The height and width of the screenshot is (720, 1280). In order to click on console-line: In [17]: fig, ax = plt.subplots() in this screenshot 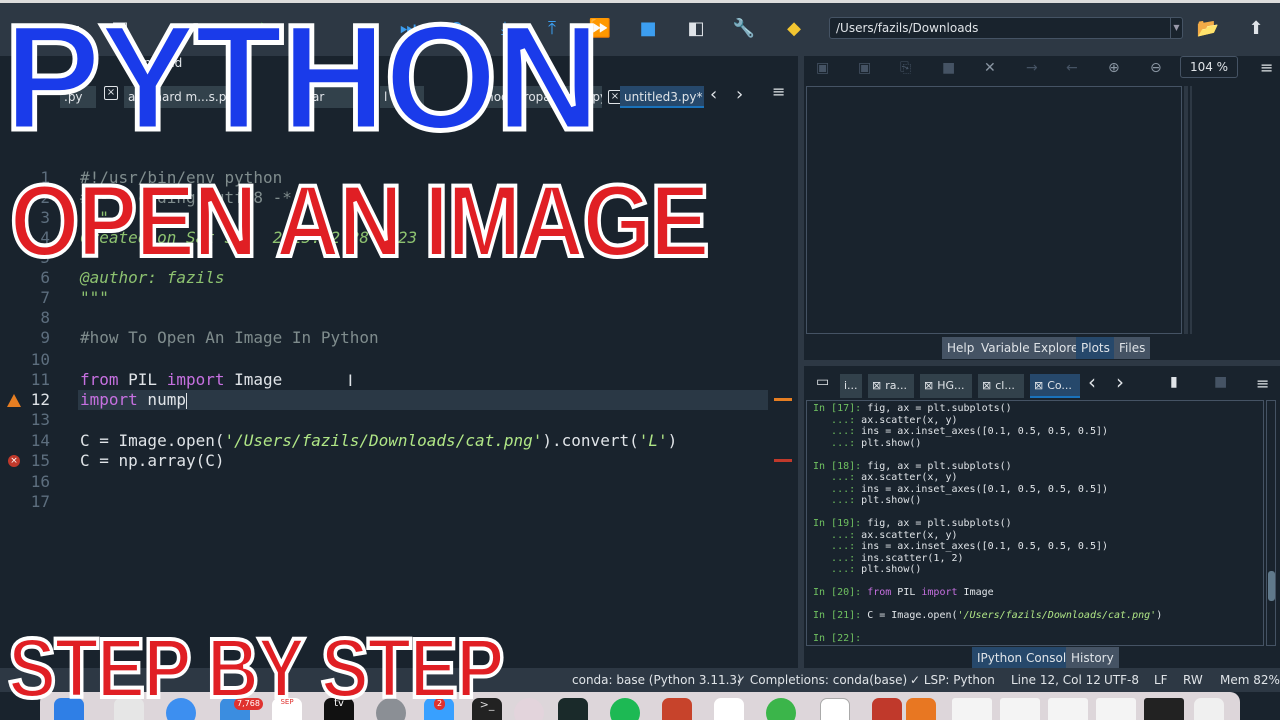, I will do `click(912, 408)`.